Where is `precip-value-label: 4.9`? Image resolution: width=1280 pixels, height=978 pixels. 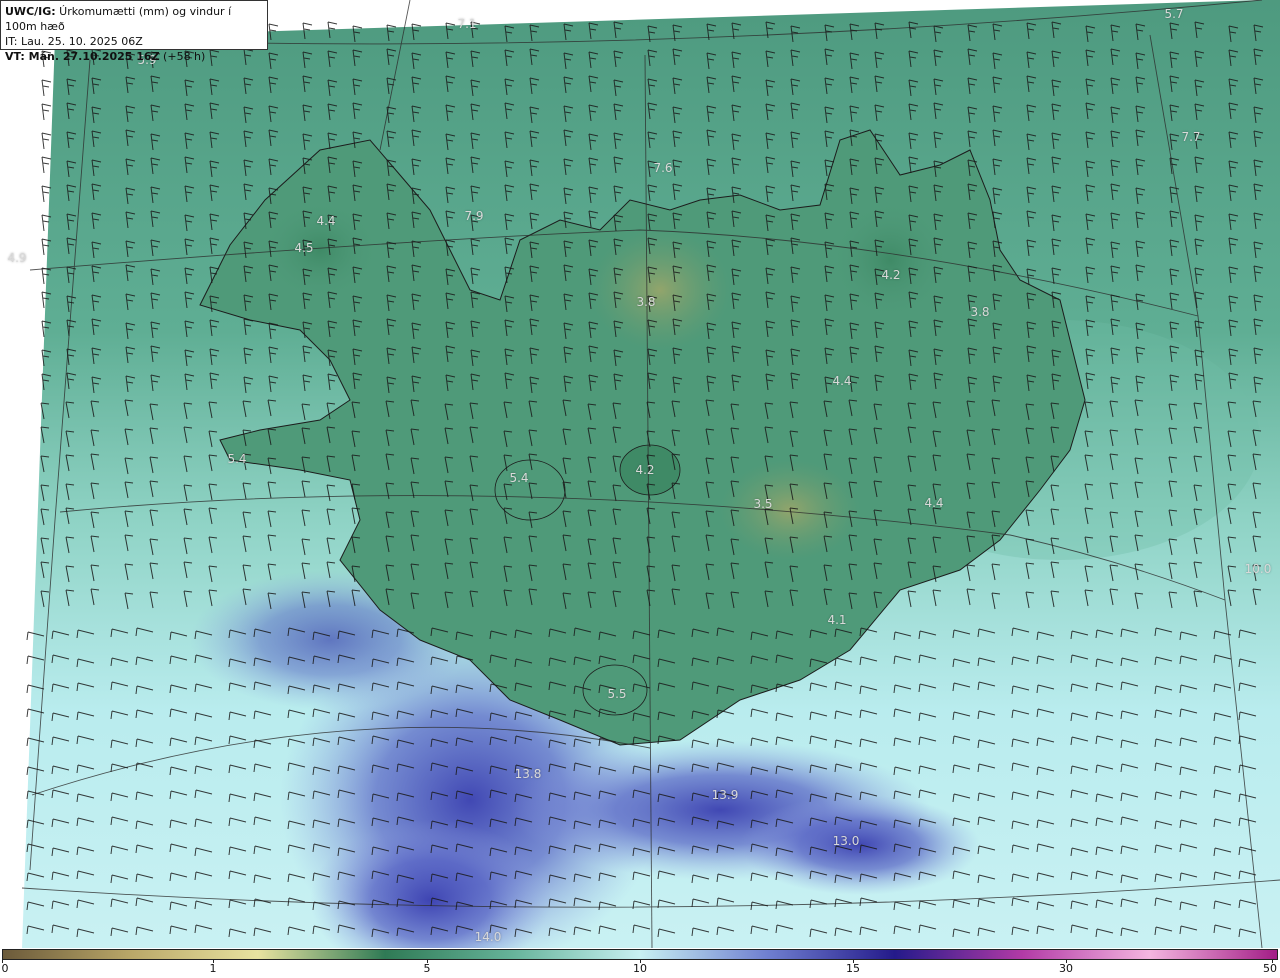
precip-value-label: 4.9 is located at coordinates (17, 258).